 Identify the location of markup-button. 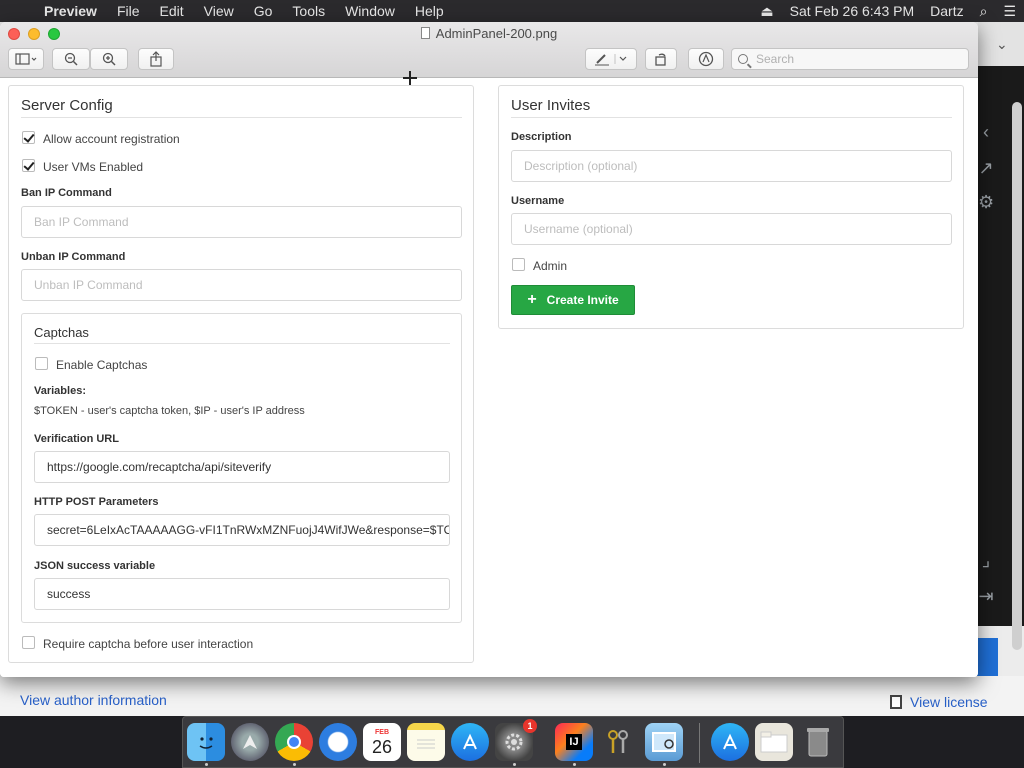
(611, 59).